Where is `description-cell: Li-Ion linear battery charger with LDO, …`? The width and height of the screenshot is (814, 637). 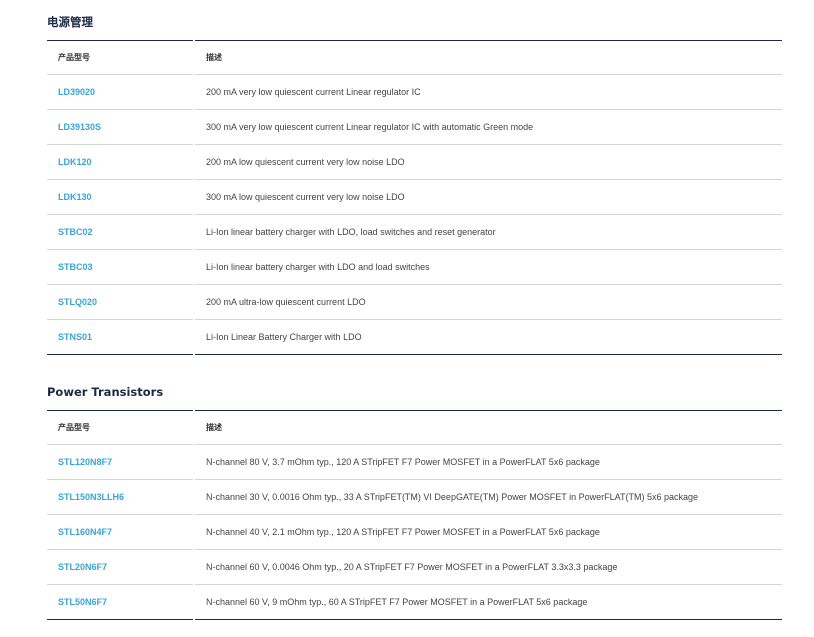 description-cell: Li-Ion linear battery charger with LDO, … is located at coordinates (488, 232).